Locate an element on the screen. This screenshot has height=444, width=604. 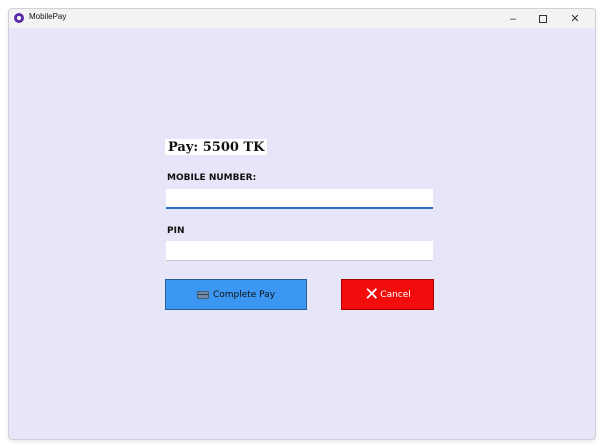
maximize-button is located at coordinates (543, 18).